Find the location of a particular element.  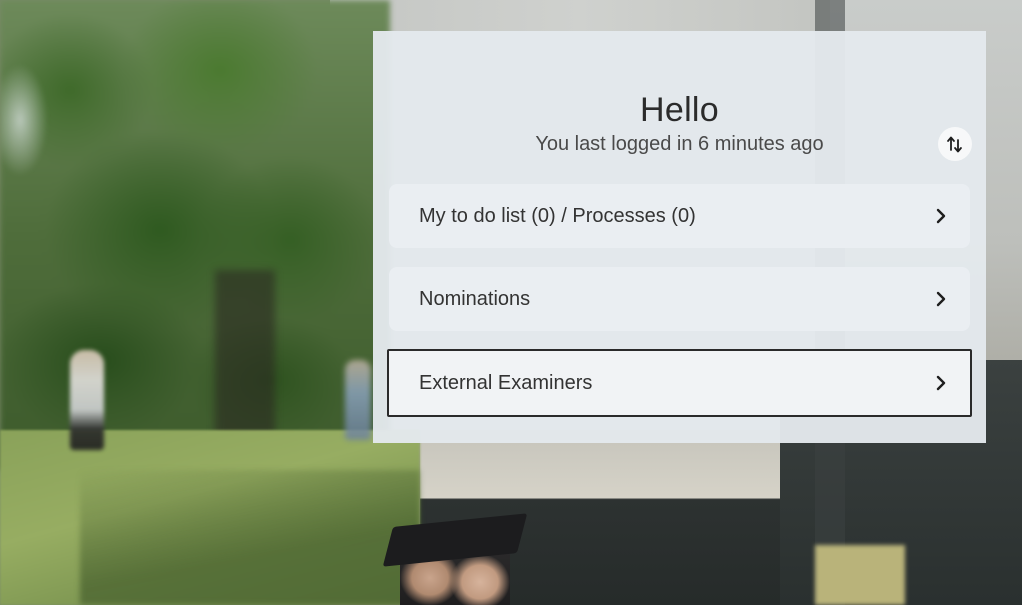

nominations-item: Nominations is located at coordinates (679, 299).